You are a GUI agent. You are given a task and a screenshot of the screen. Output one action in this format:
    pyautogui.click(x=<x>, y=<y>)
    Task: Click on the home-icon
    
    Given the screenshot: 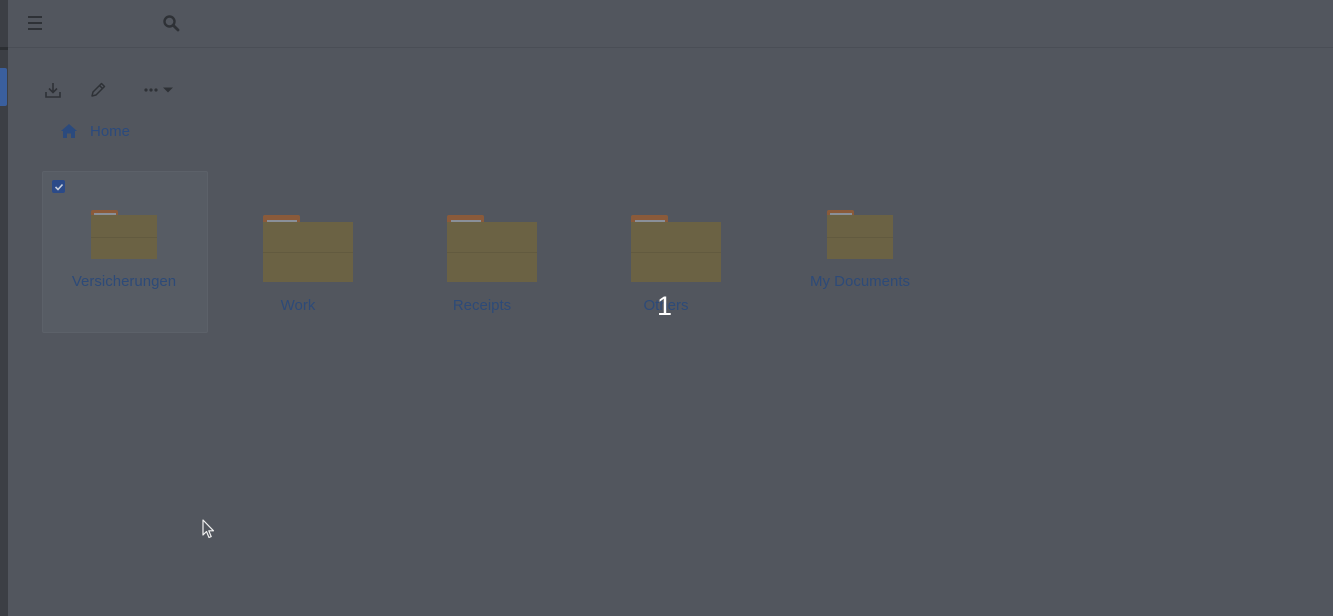 What is the action you would take?
    pyautogui.click(x=69, y=131)
    